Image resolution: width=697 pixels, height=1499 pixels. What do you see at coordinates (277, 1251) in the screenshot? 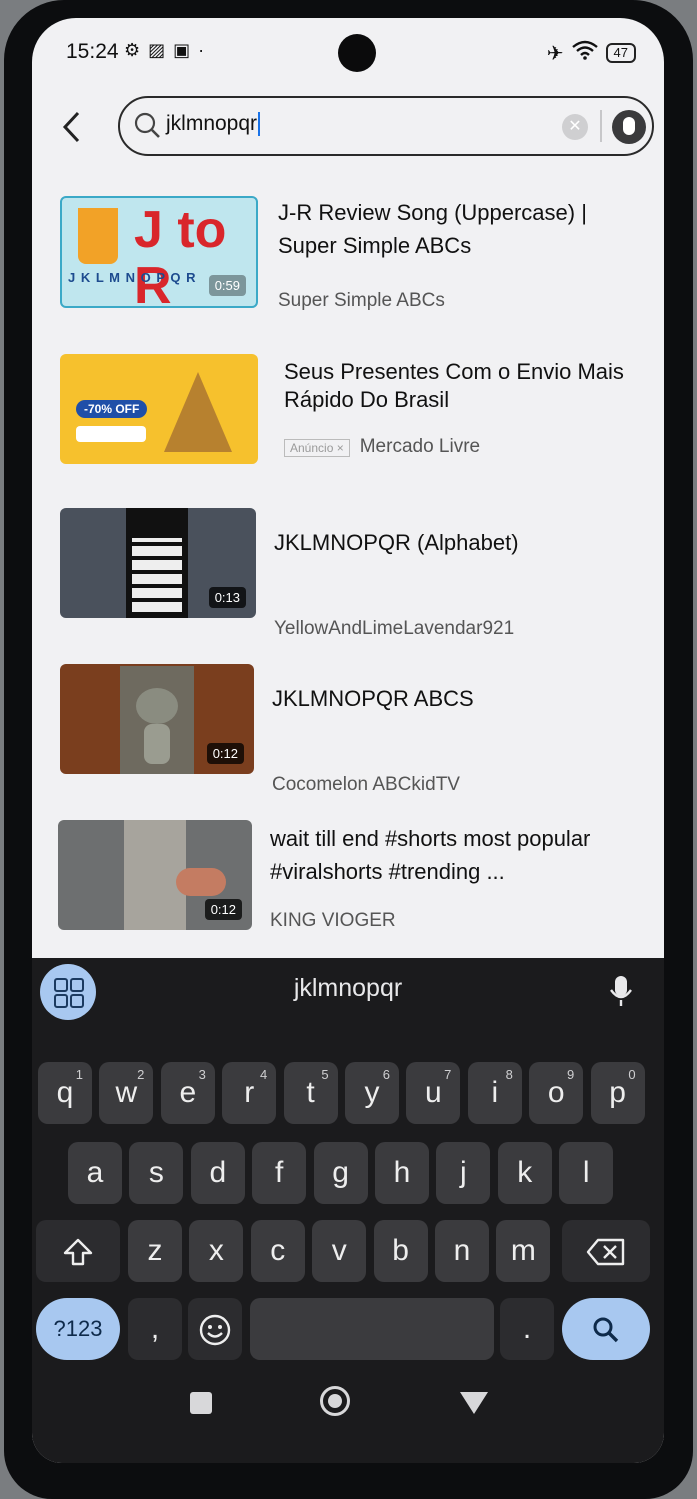
I see `key-c: c` at bounding box center [277, 1251].